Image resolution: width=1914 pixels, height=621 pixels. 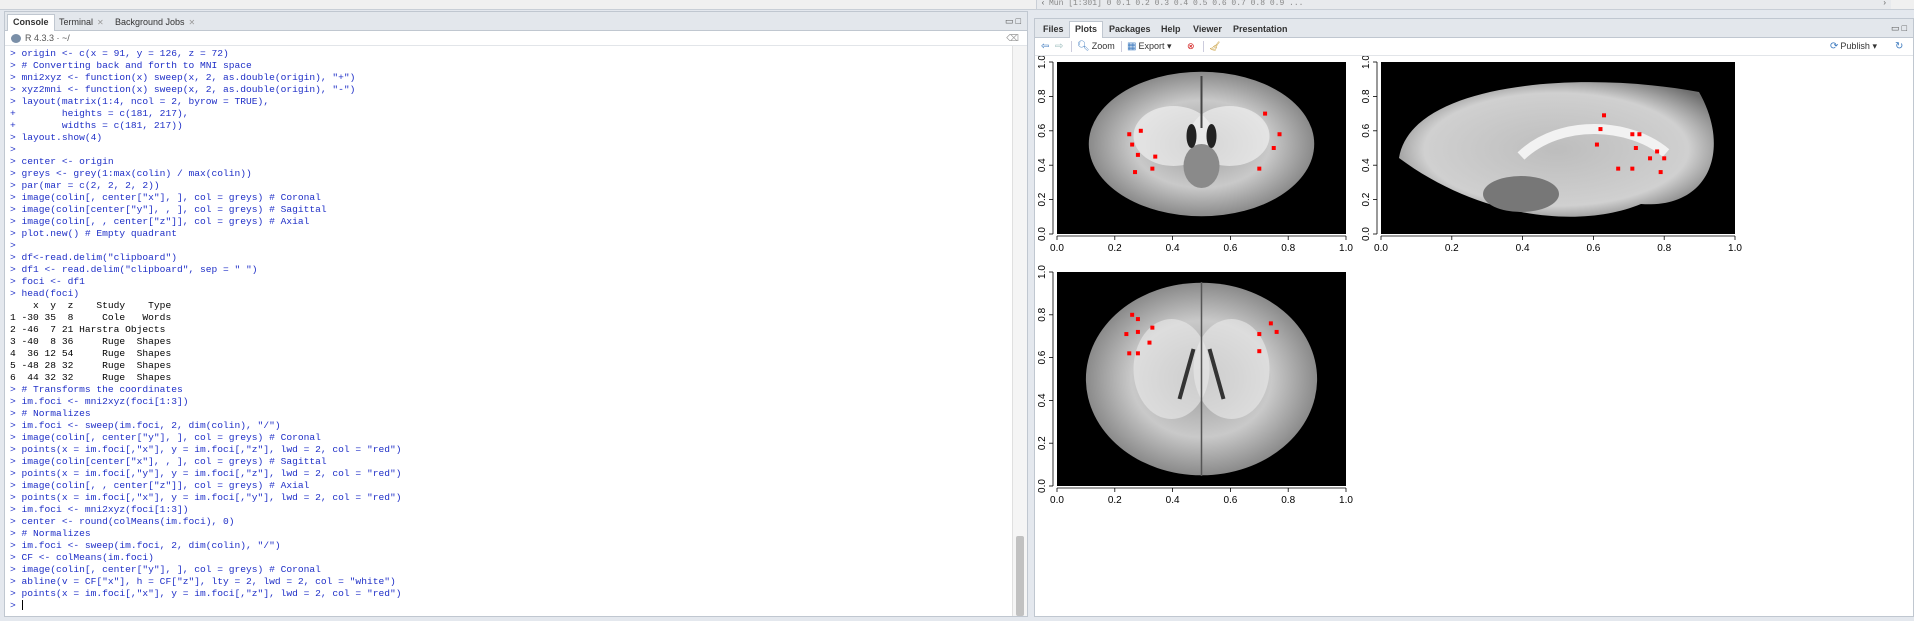 What do you see at coordinates (50, 533) in the screenshot?
I see `console-line: > # Normalizes` at bounding box center [50, 533].